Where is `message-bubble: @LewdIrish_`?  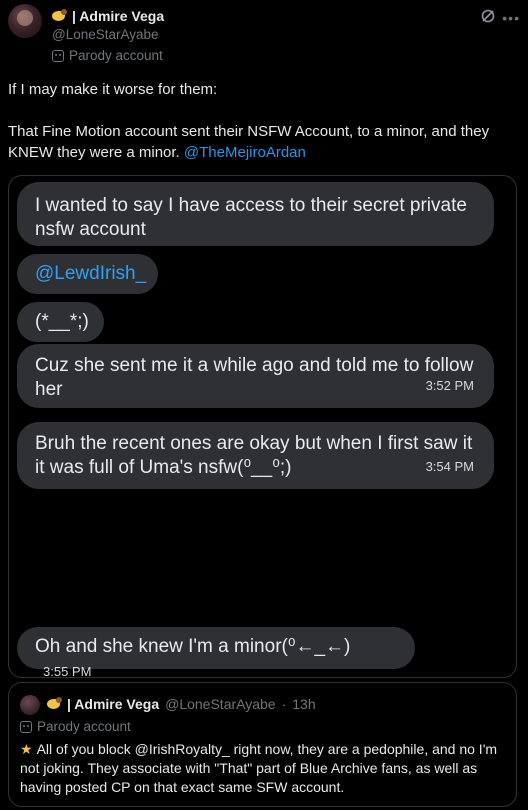 message-bubble: @LewdIrish_ is located at coordinates (87, 274).